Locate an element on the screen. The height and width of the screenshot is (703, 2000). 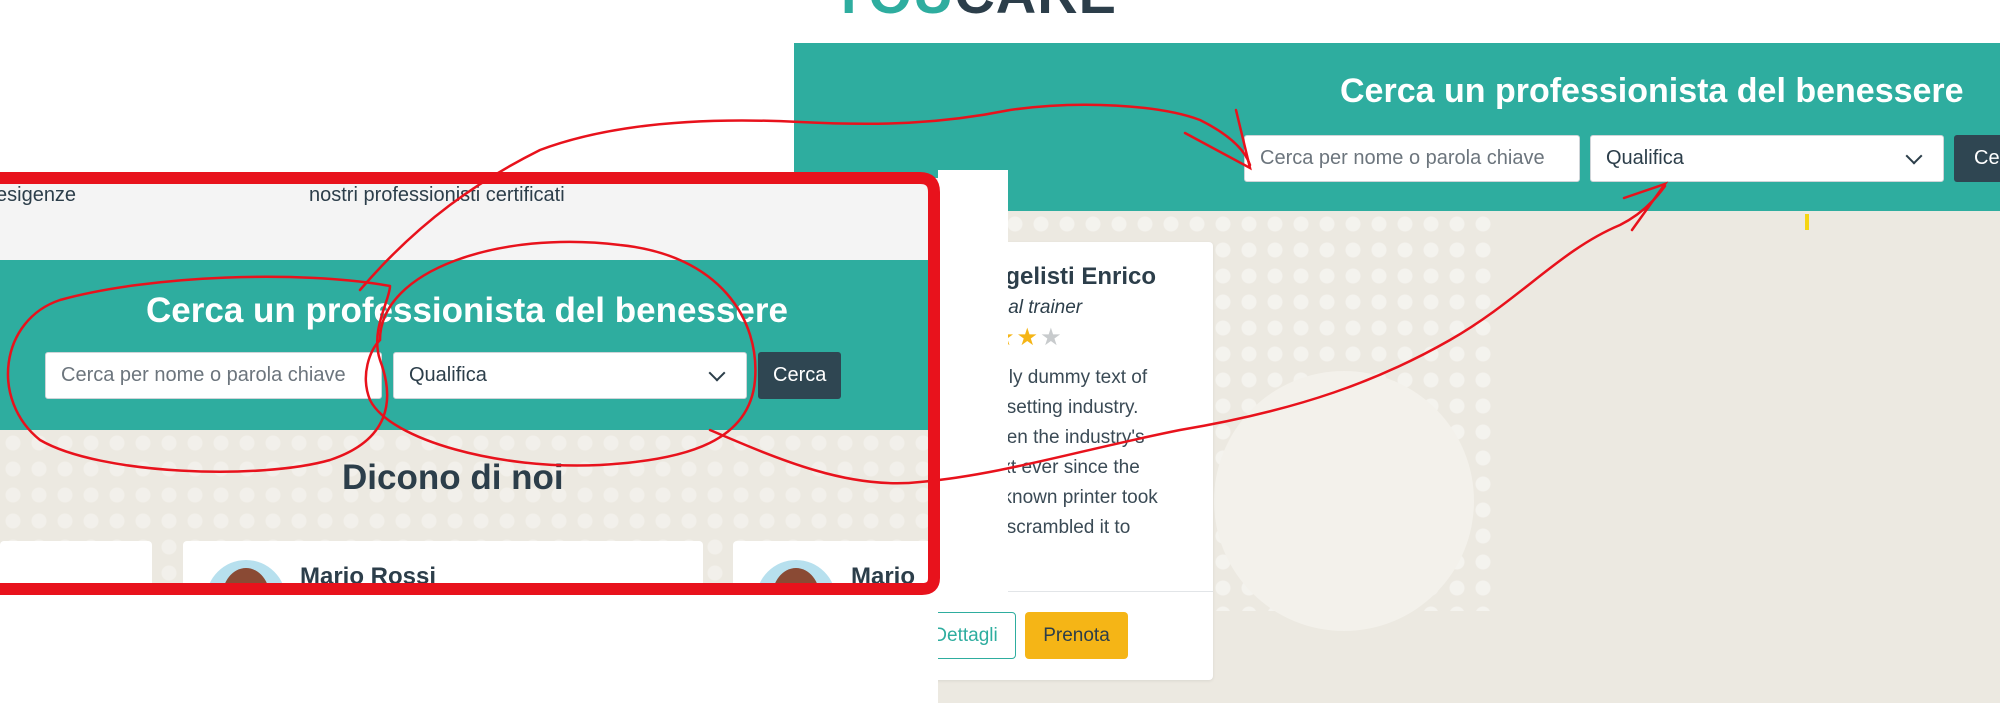
details-button-label: Dettagli is located at coordinates (965, 635).